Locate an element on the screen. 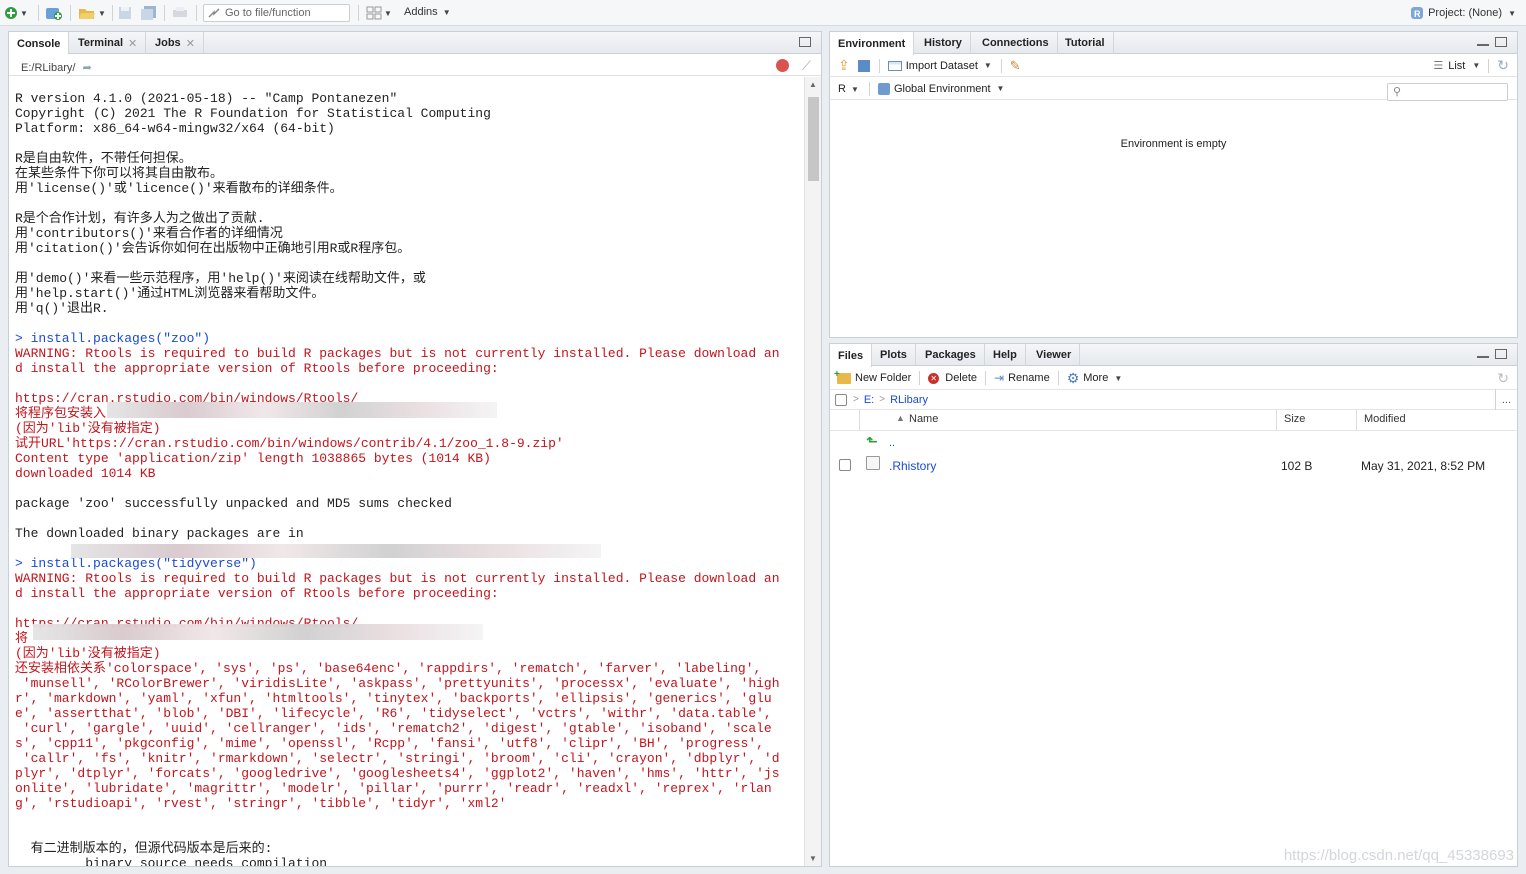 The height and width of the screenshot is (874, 1526). tab-history: History is located at coordinates (943, 43).